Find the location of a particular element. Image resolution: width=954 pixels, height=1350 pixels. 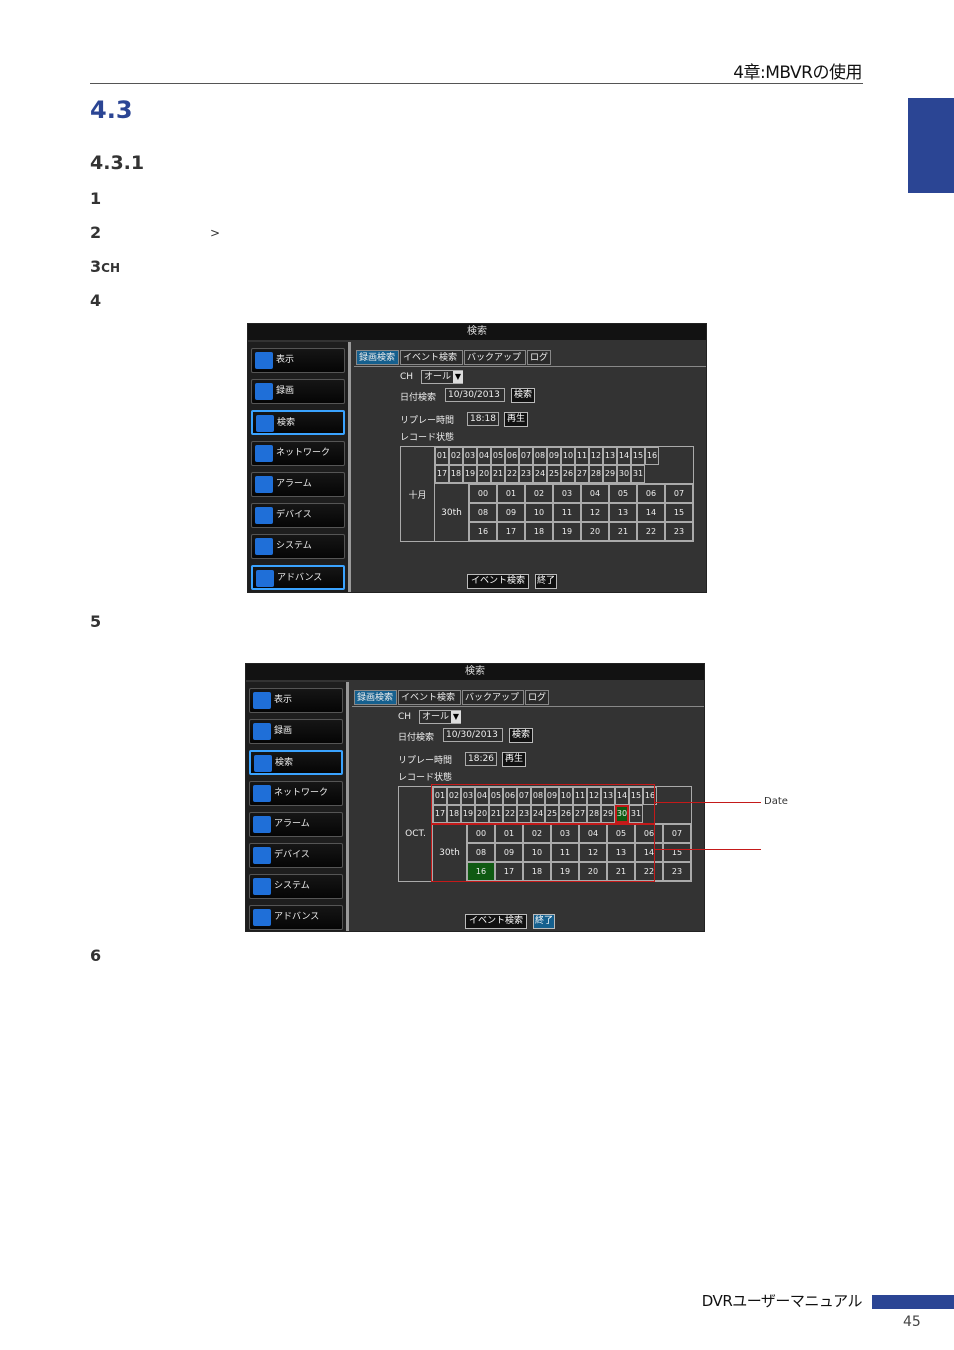

footer-title: DVRユーザーマニュアル is located at coordinates (782, 1301).